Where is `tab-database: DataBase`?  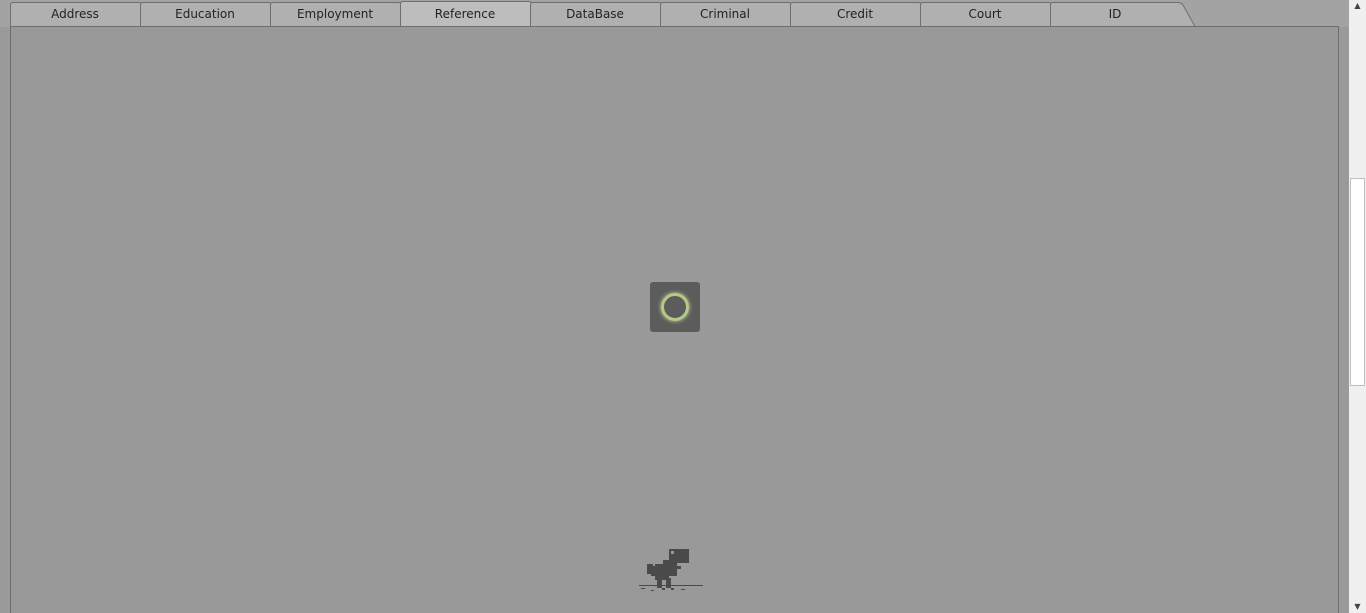 tab-database: DataBase is located at coordinates (603, 14).